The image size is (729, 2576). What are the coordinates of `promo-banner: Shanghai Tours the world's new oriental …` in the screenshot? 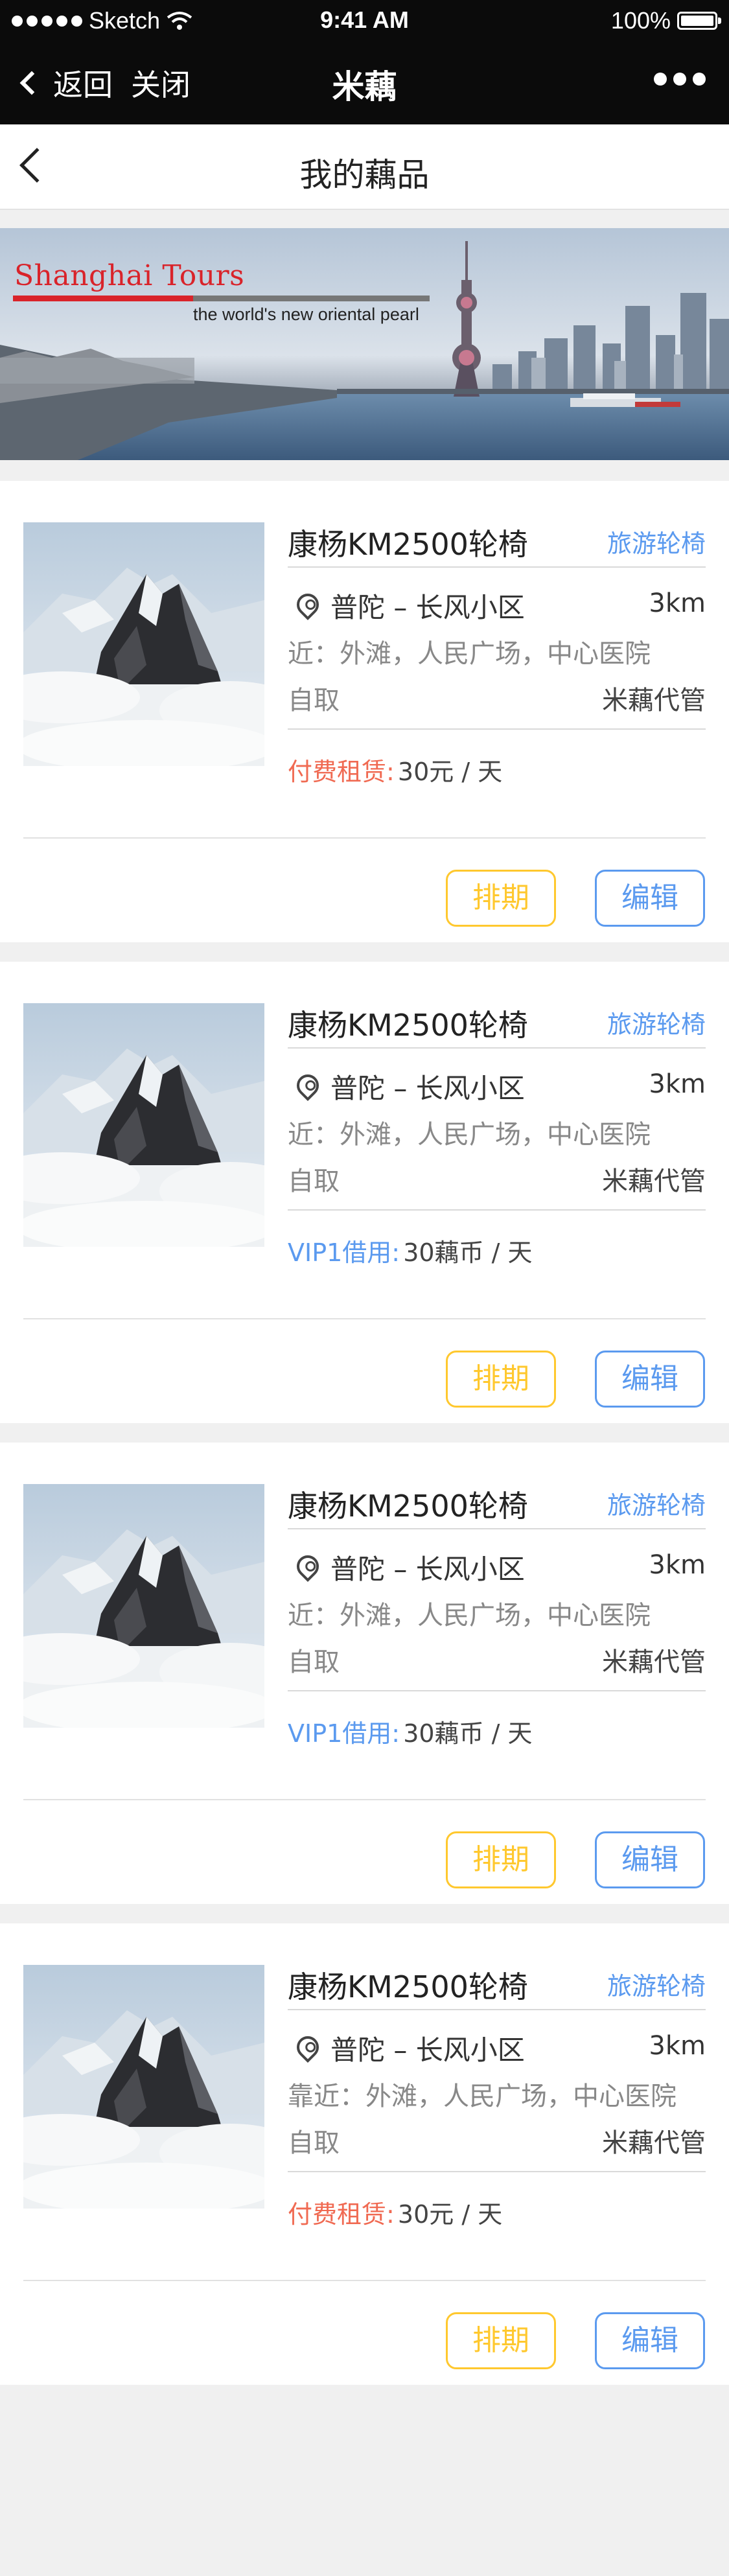 It's located at (364, 344).